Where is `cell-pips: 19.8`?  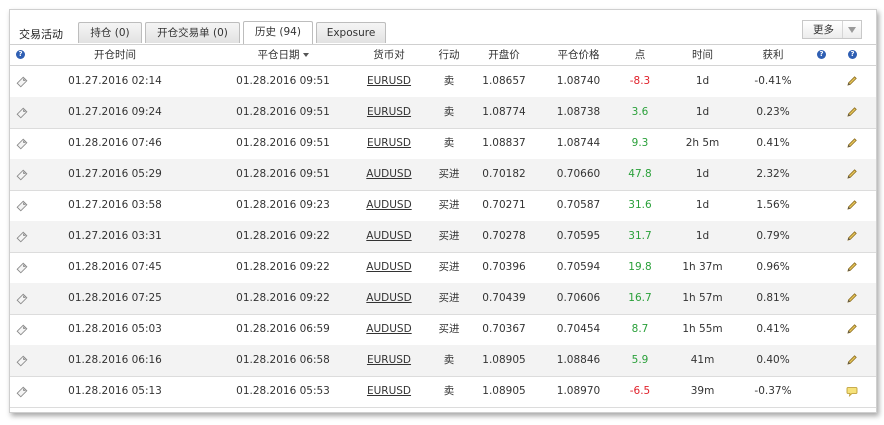
cell-pips: 19.8 is located at coordinates (640, 267).